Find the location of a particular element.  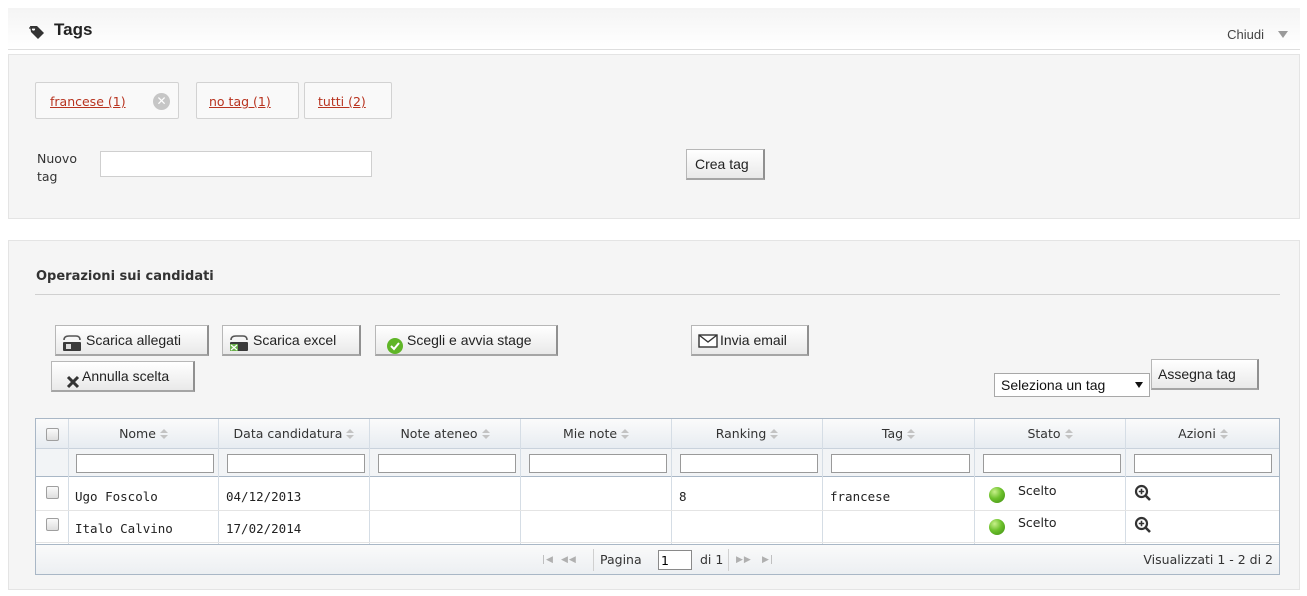

tag-chip-francese: francese (1) ✕ is located at coordinates (107, 100).